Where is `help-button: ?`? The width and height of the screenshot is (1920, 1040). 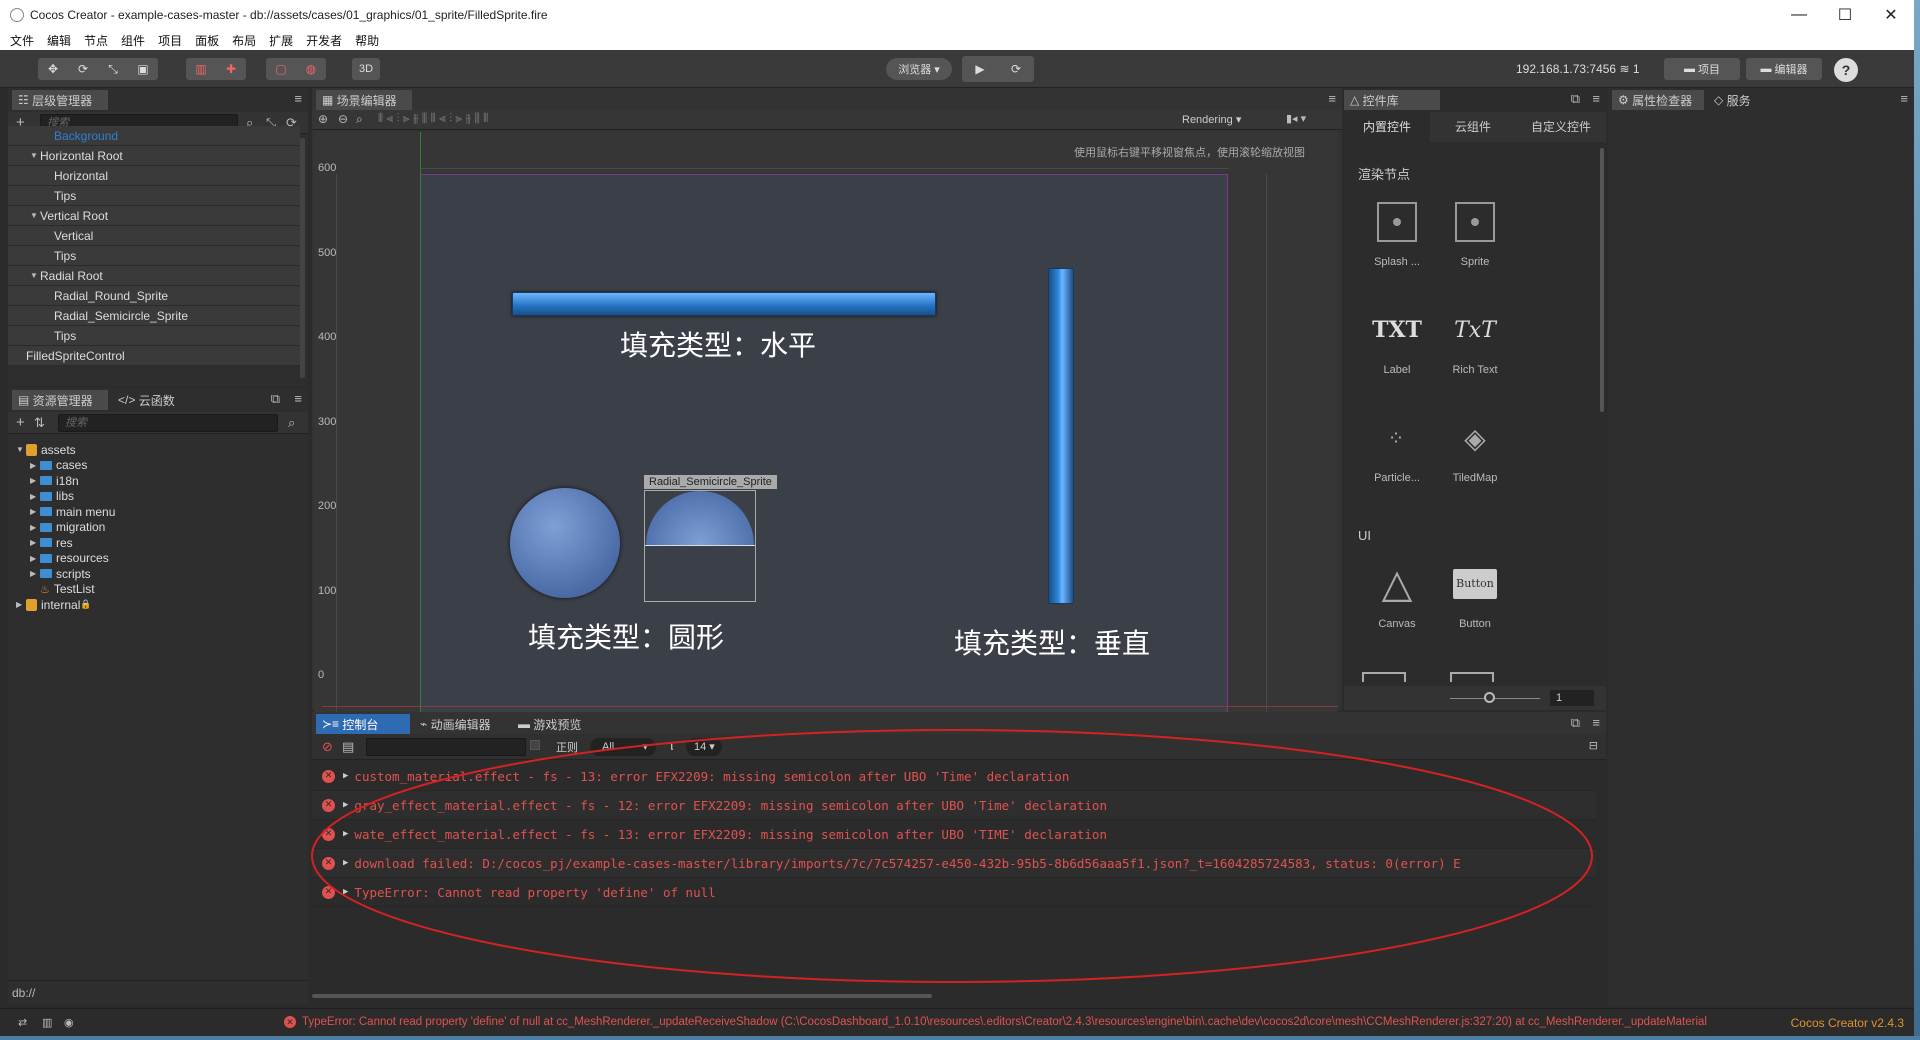
help-button: ? is located at coordinates (1846, 70).